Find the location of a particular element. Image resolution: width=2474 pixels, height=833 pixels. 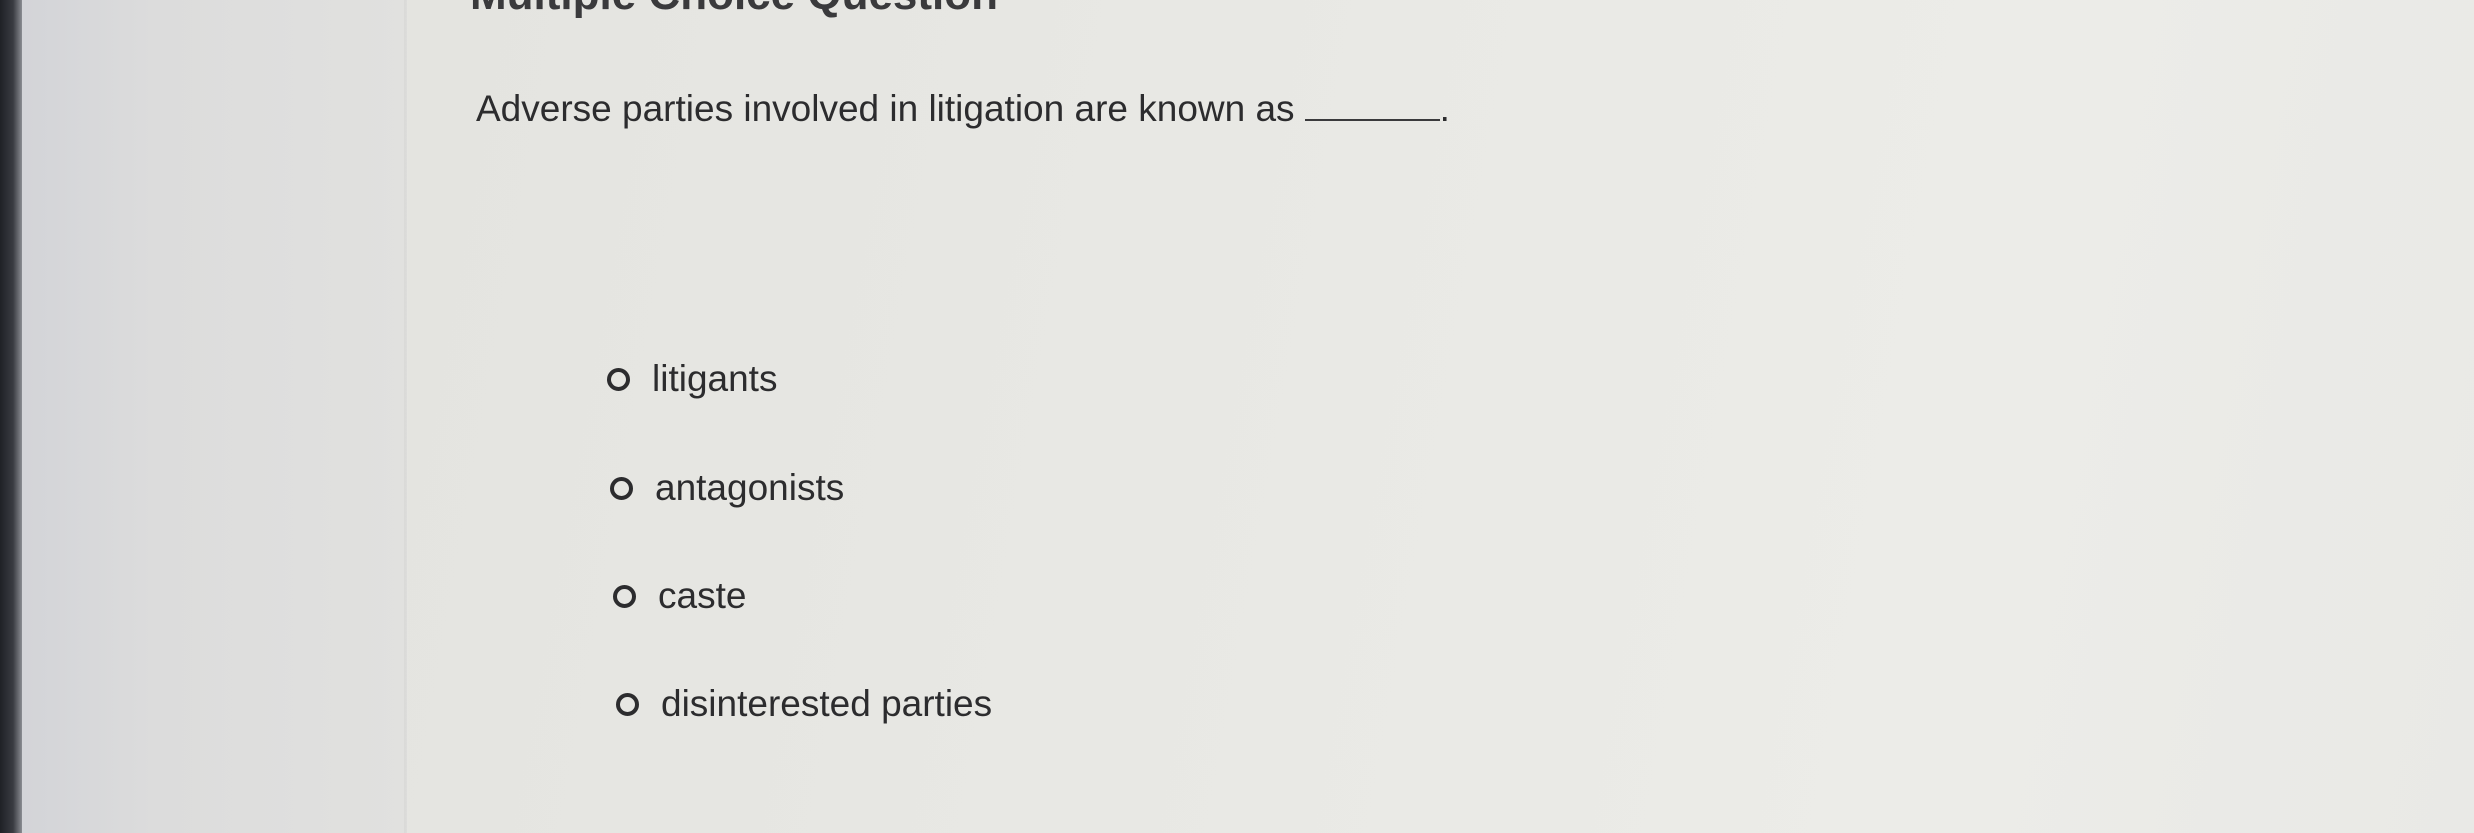

option-label: litigants is located at coordinates (715, 378).